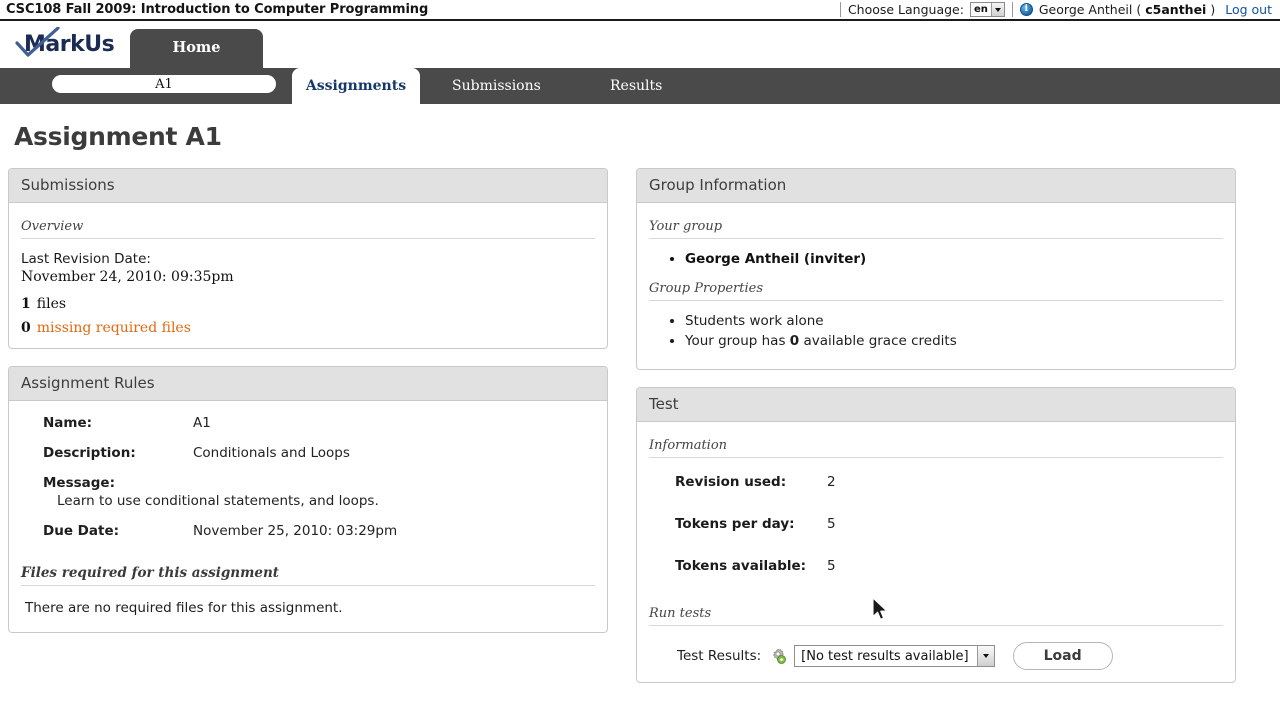  I want to click on load-button: Load, so click(1062, 656).